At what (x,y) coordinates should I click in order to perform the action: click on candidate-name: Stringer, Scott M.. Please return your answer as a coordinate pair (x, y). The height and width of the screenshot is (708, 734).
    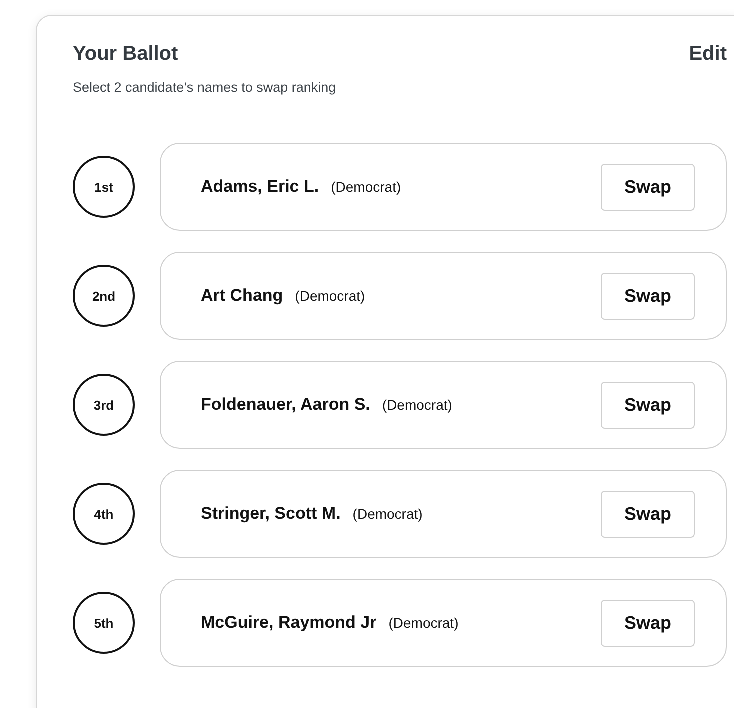
    Looking at the image, I should click on (271, 514).